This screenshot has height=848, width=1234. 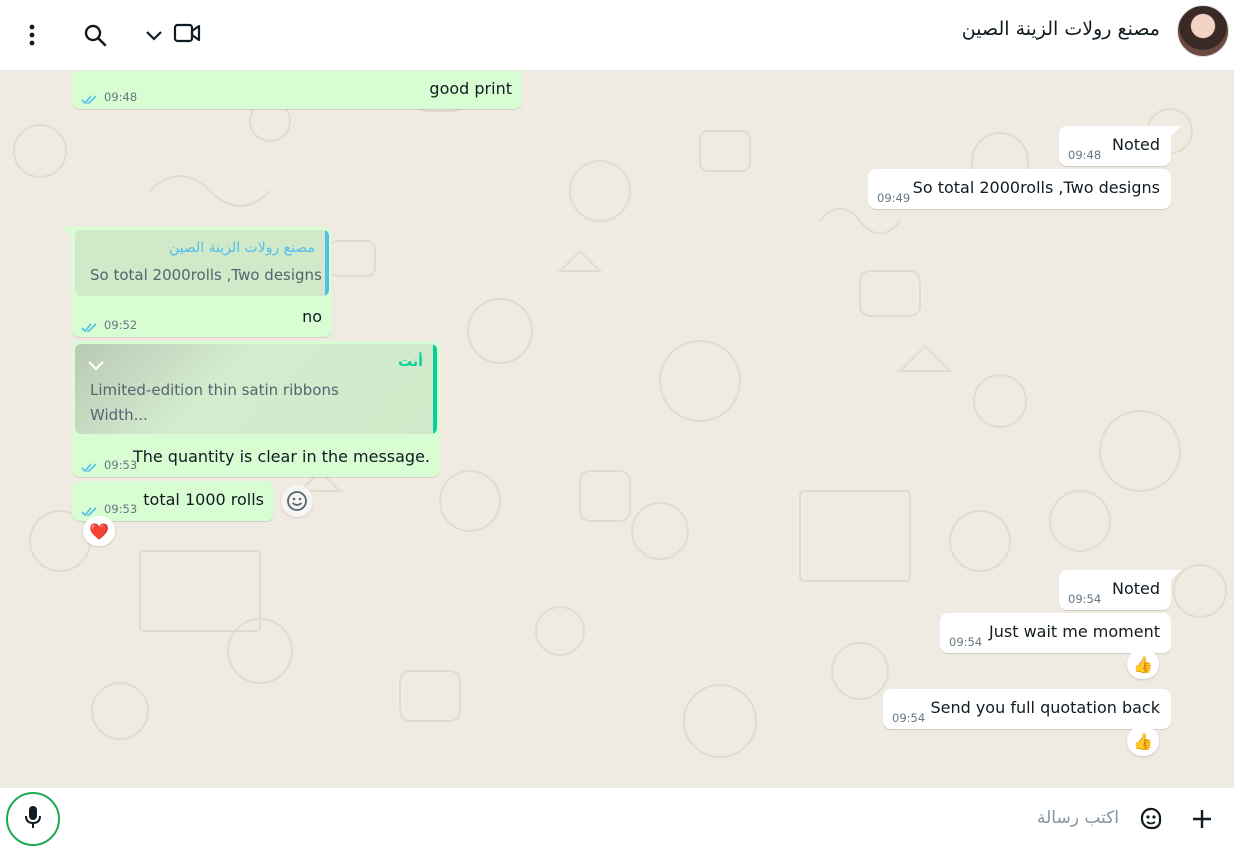 I want to click on quote-author: مصنع رولات الزينة الصين, so click(x=241, y=248).